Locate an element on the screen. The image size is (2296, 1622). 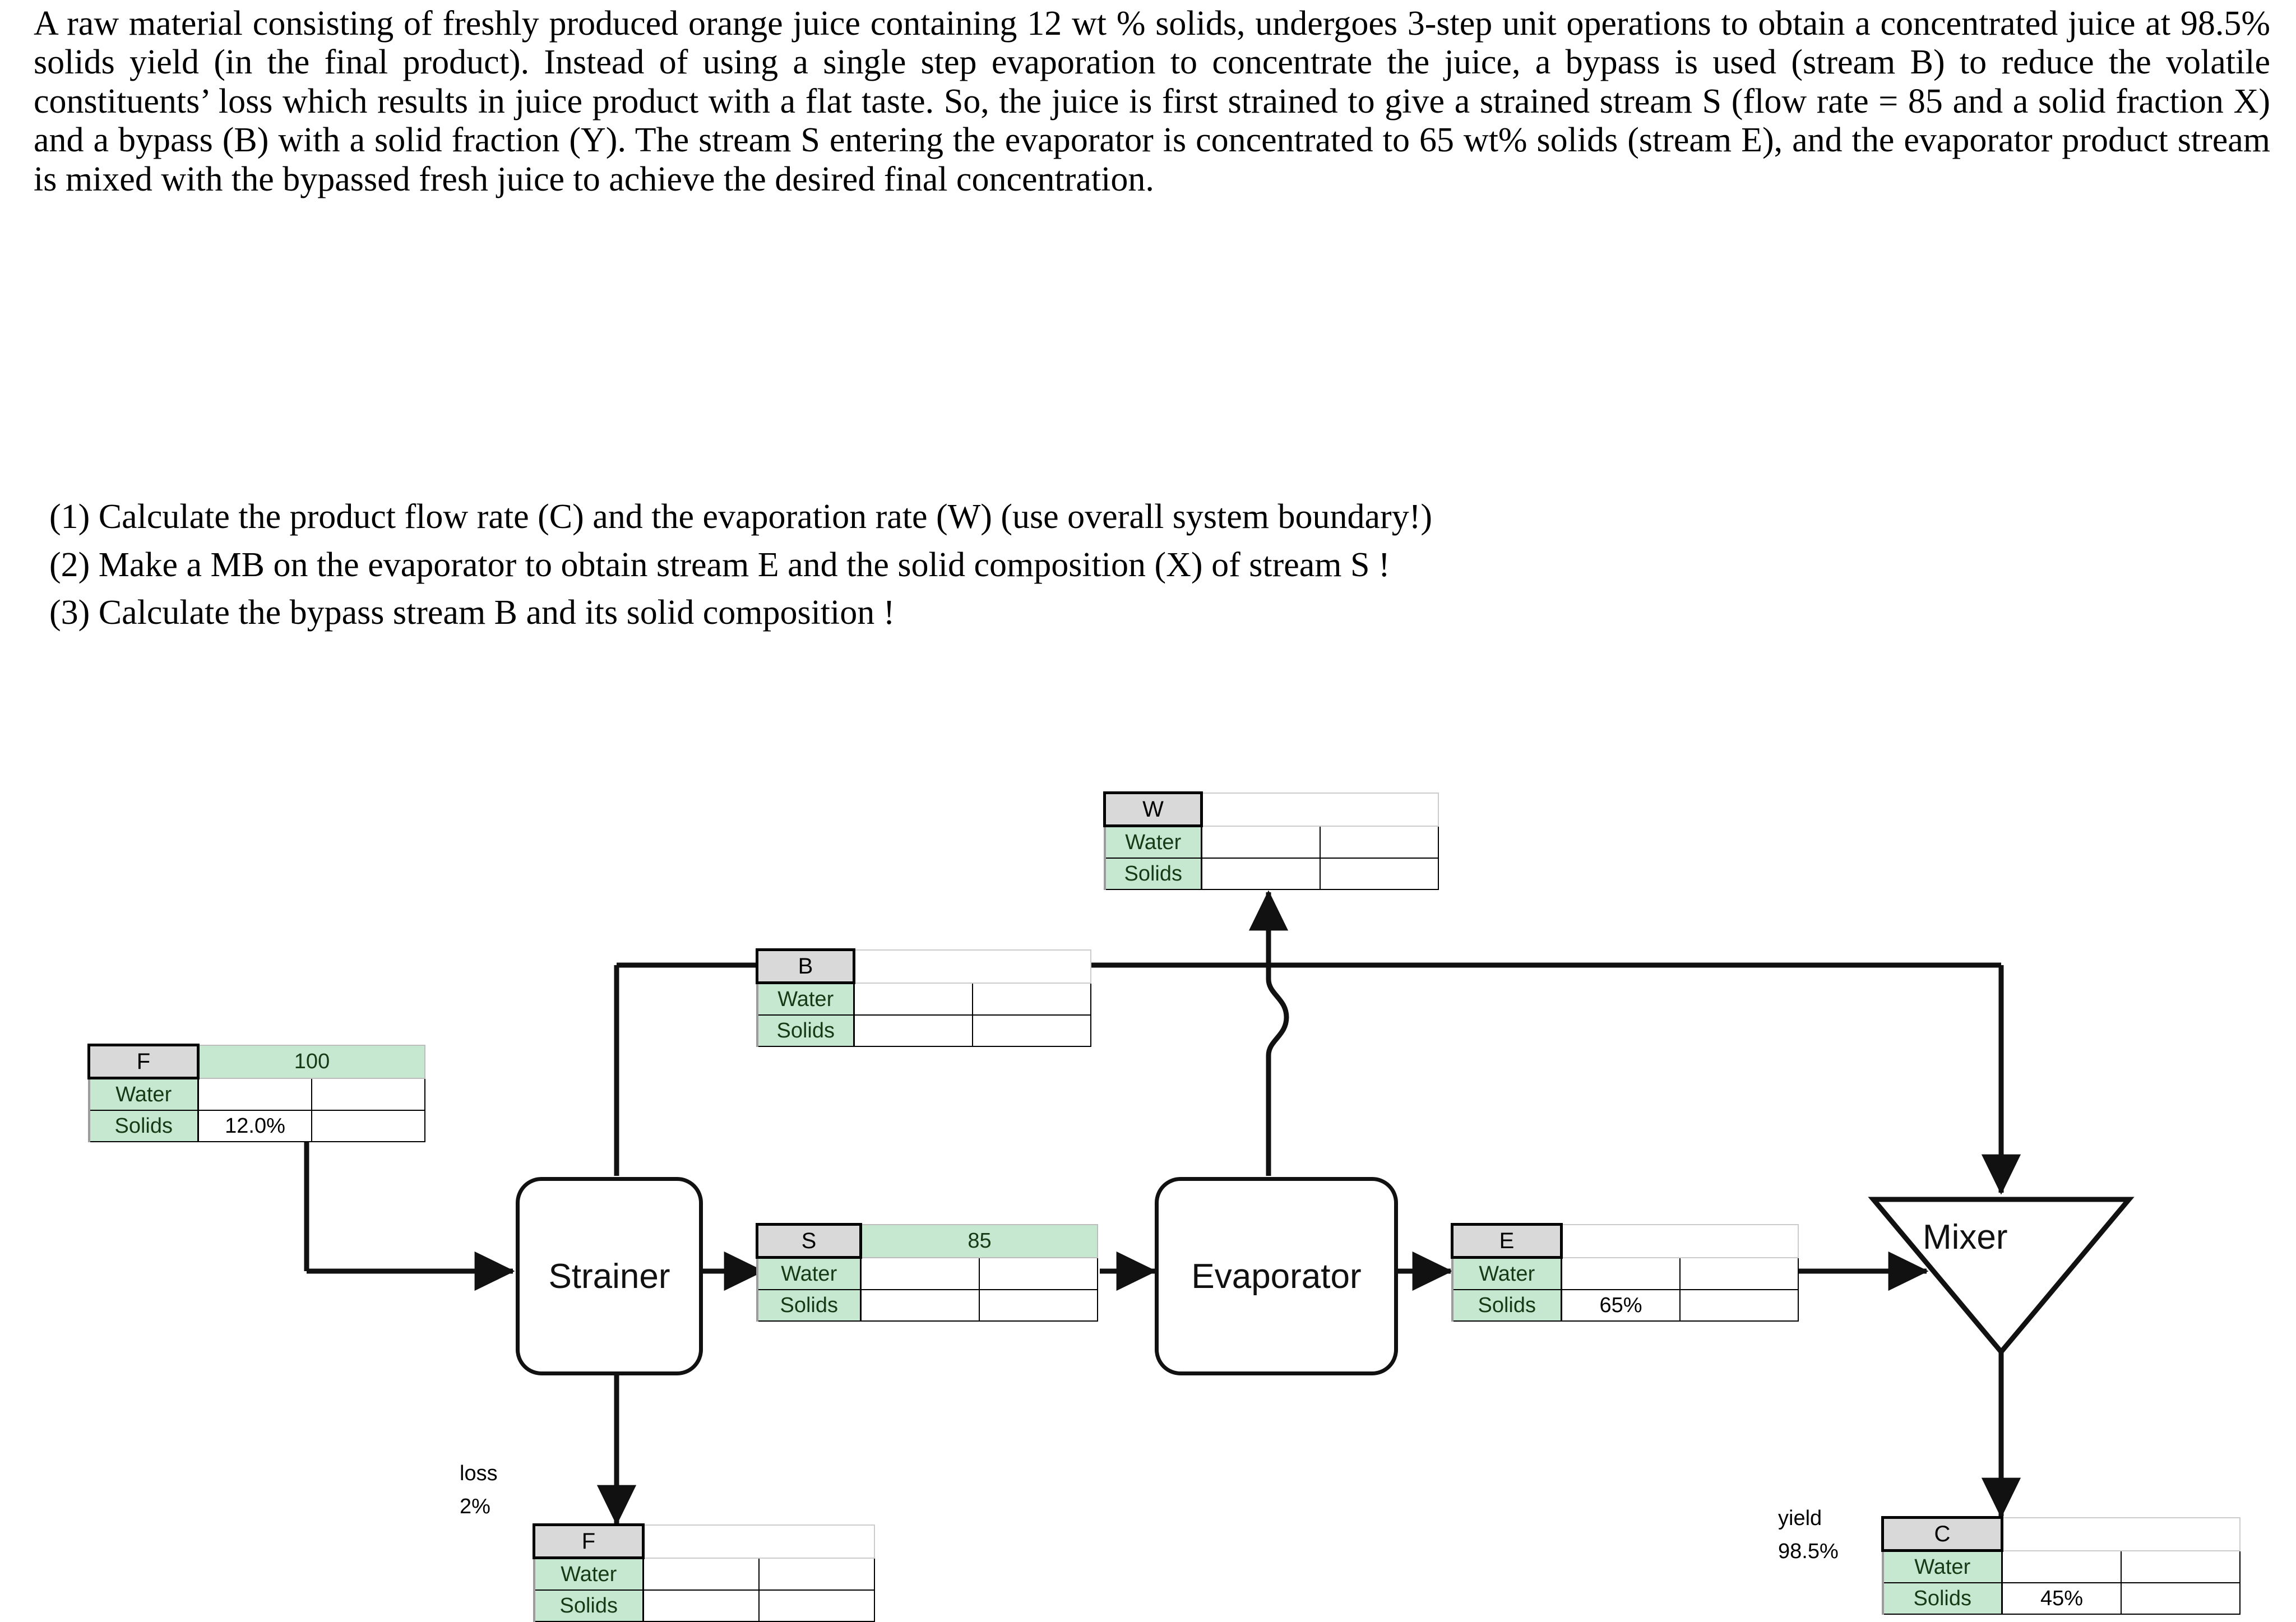
stream-table-w: W Water Solids is located at coordinates (1271, 840).